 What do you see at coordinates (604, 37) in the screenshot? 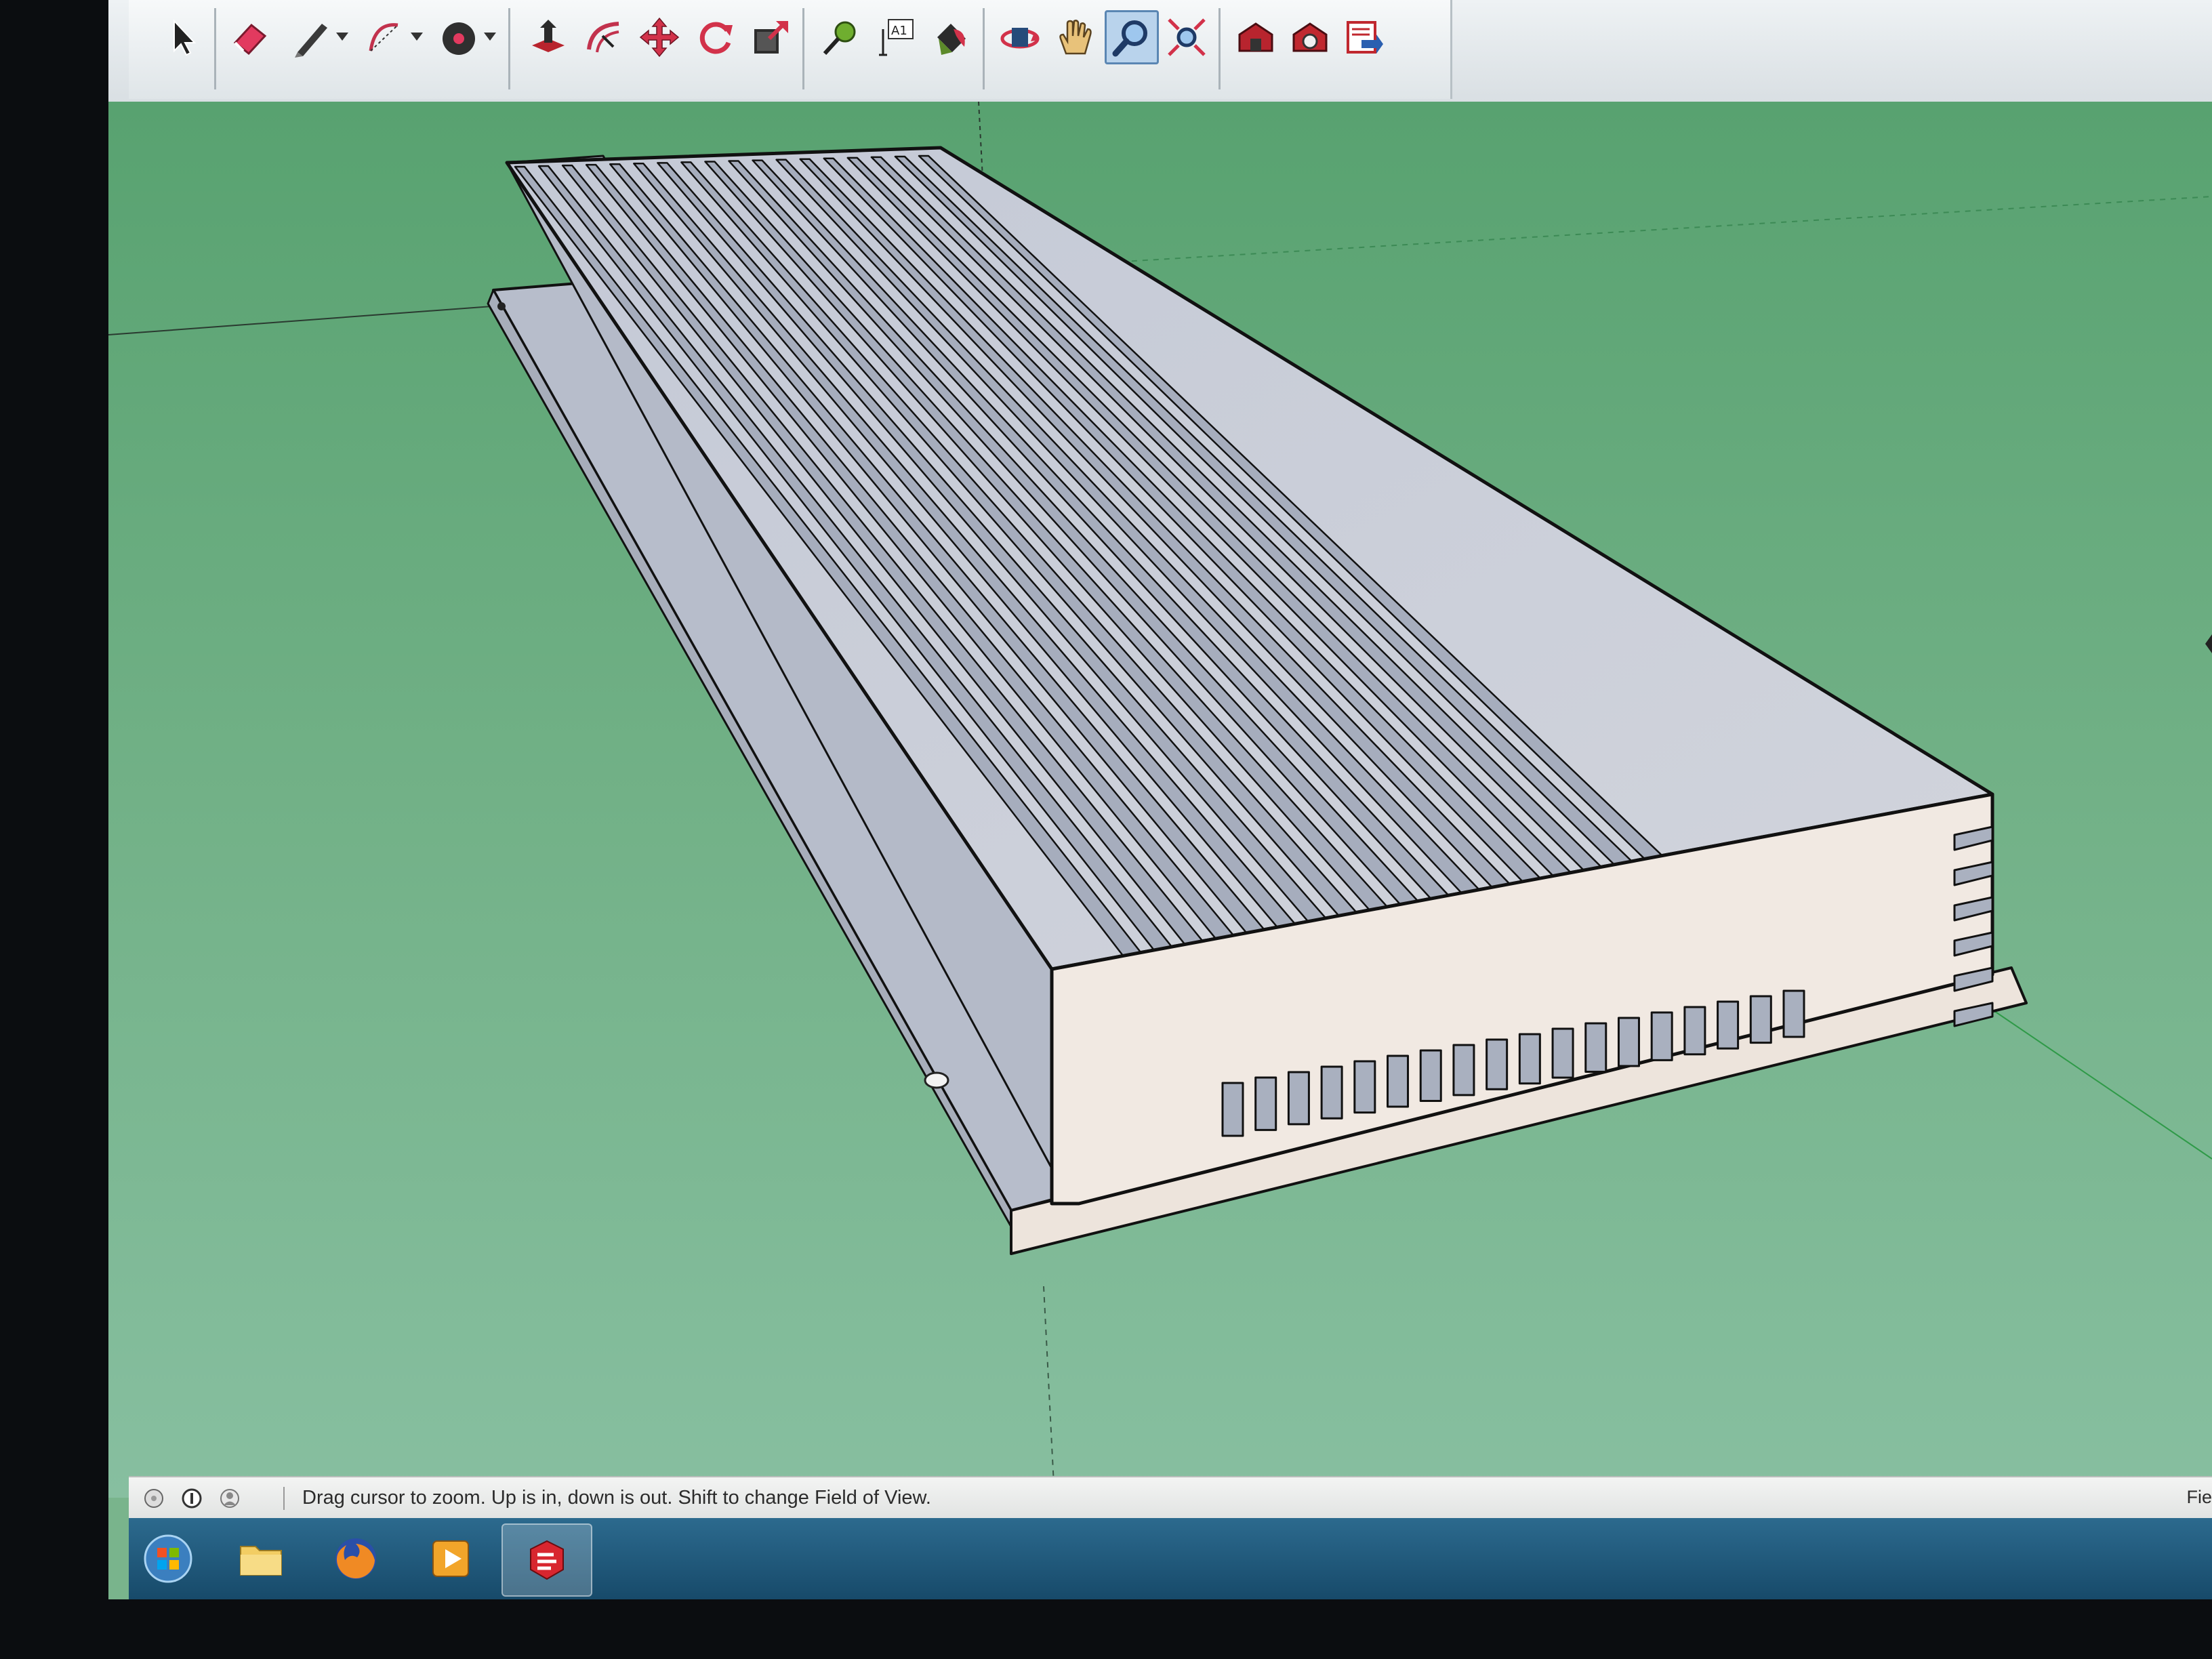
I see `offset-icon` at bounding box center [604, 37].